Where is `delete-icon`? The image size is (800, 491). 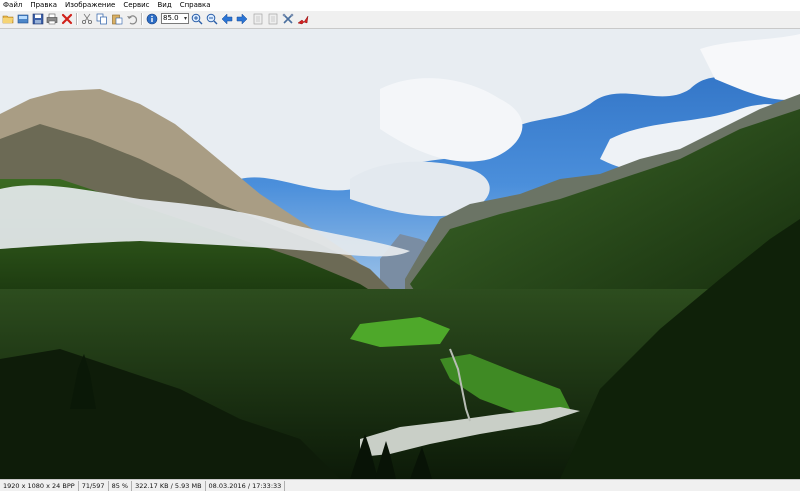 delete-icon is located at coordinates (67, 19).